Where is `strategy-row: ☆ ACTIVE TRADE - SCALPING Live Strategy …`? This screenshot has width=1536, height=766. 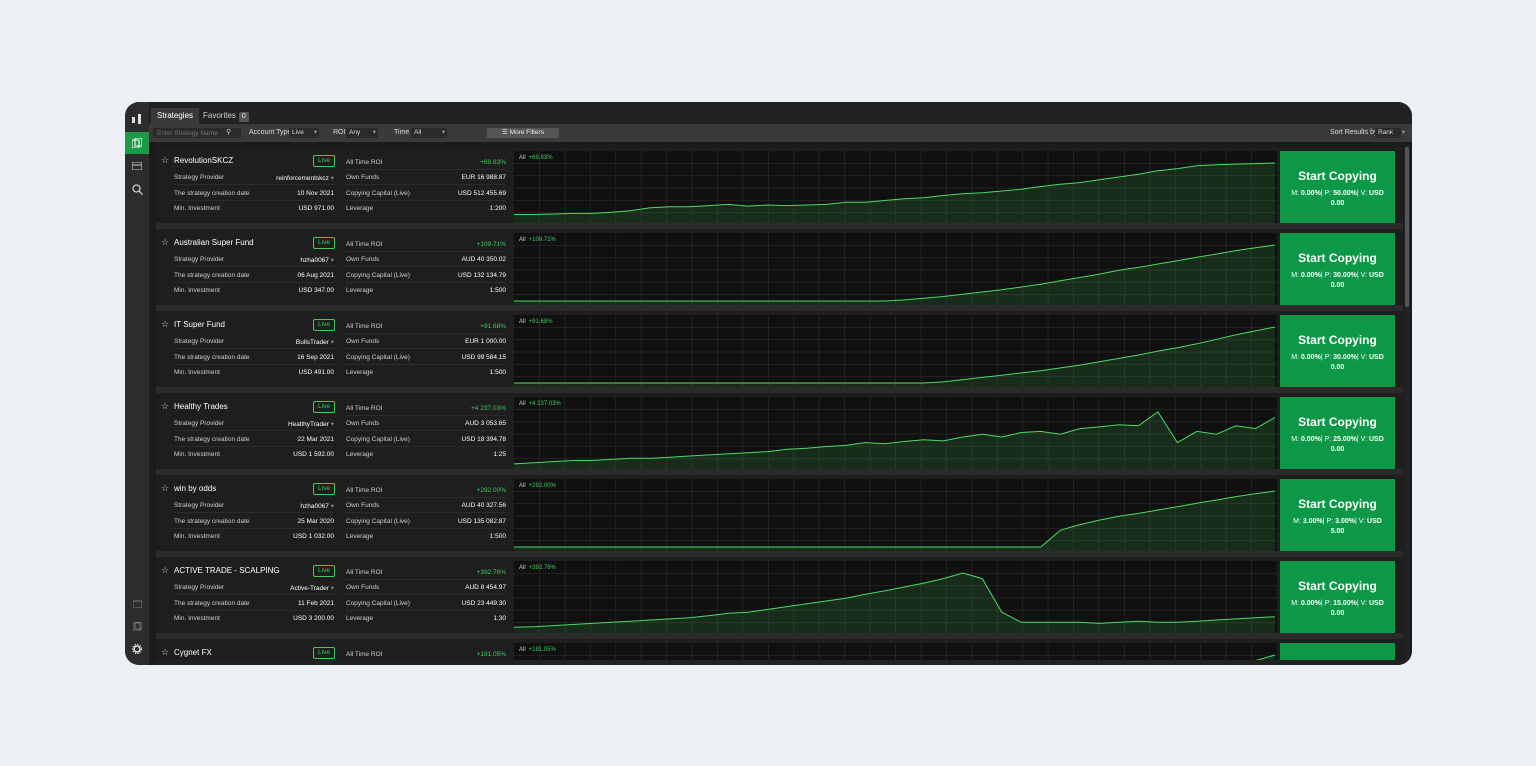
strategy-row: ☆ ACTIVE TRADE - SCALPING Live Strategy … is located at coordinates (779, 598).